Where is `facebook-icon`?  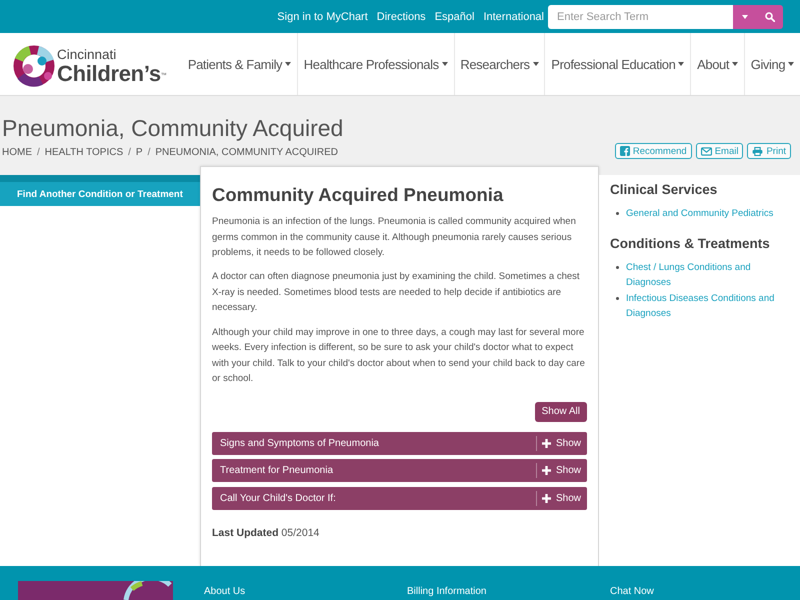
facebook-icon is located at coordinates (625, 151).